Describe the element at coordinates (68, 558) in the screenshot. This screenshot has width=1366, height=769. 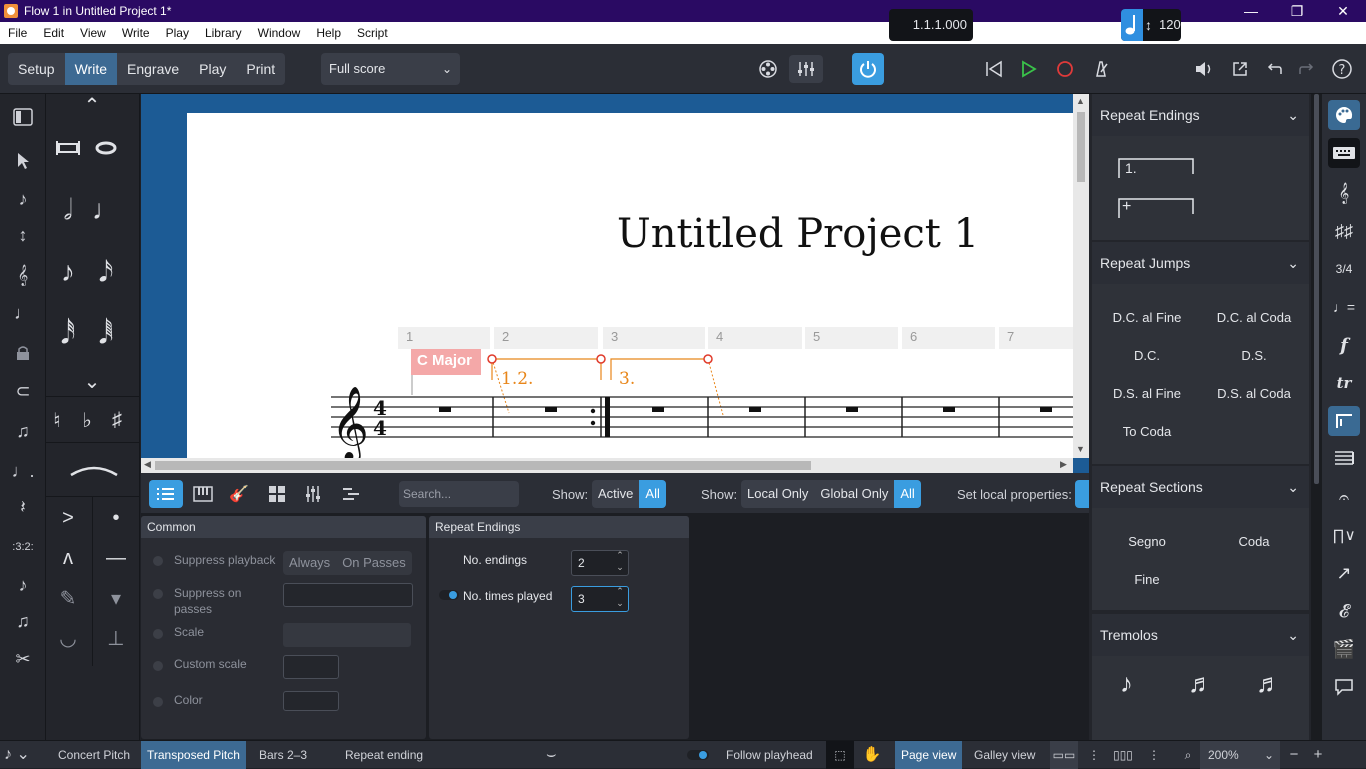
I see `marcato-icon: ʌ` at that location.